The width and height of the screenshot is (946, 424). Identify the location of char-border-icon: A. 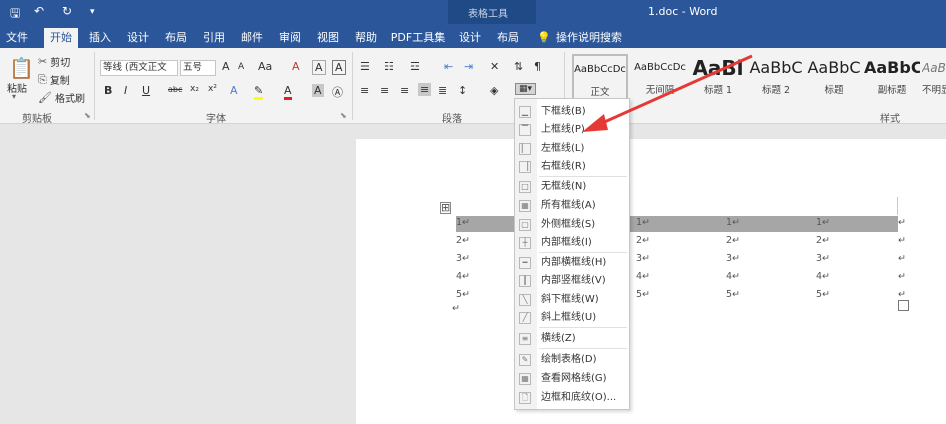
(319, 67).